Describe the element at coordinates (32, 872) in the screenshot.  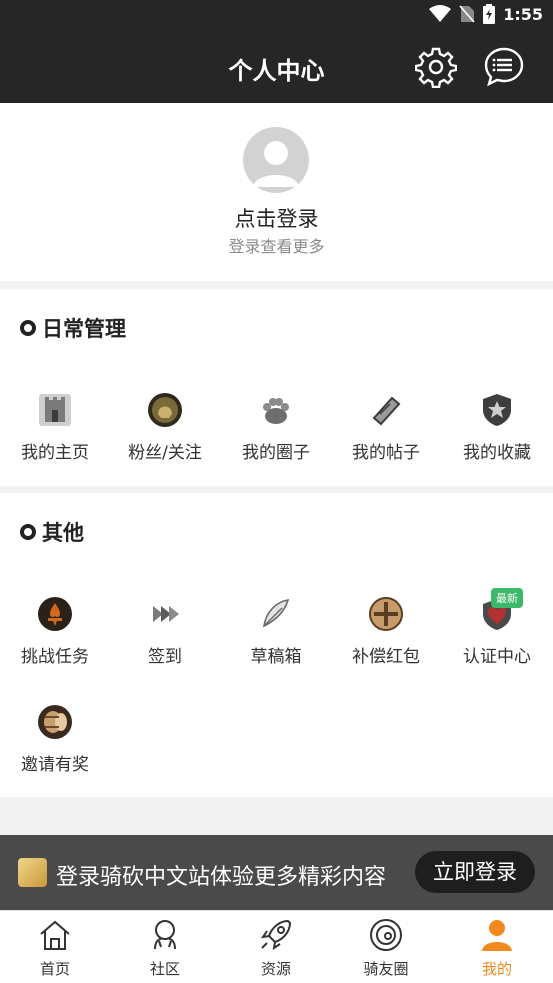
I see `site-logo` at that location.